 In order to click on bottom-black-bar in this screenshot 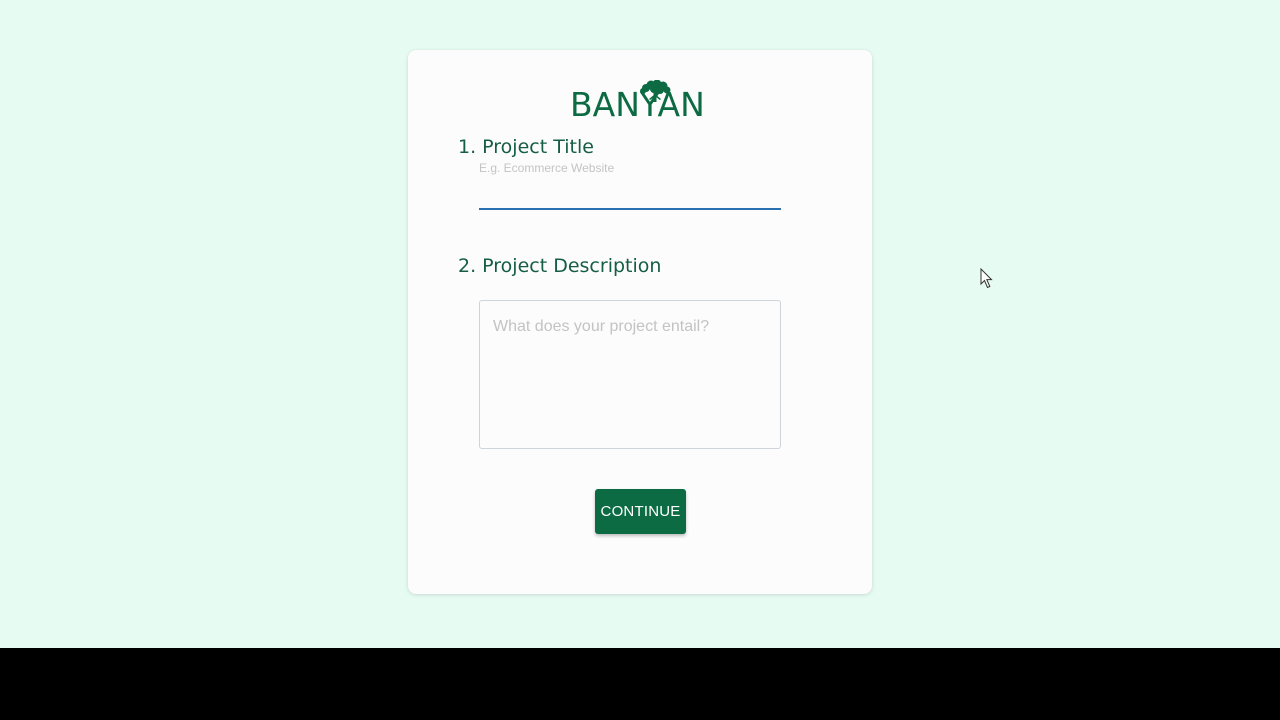, I will do `click(640, 684)`.